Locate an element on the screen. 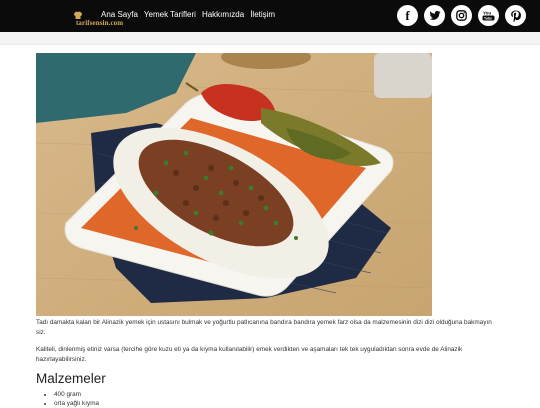 The image size is (540, 408). instagram-icon is located at coordinates (461, 15).